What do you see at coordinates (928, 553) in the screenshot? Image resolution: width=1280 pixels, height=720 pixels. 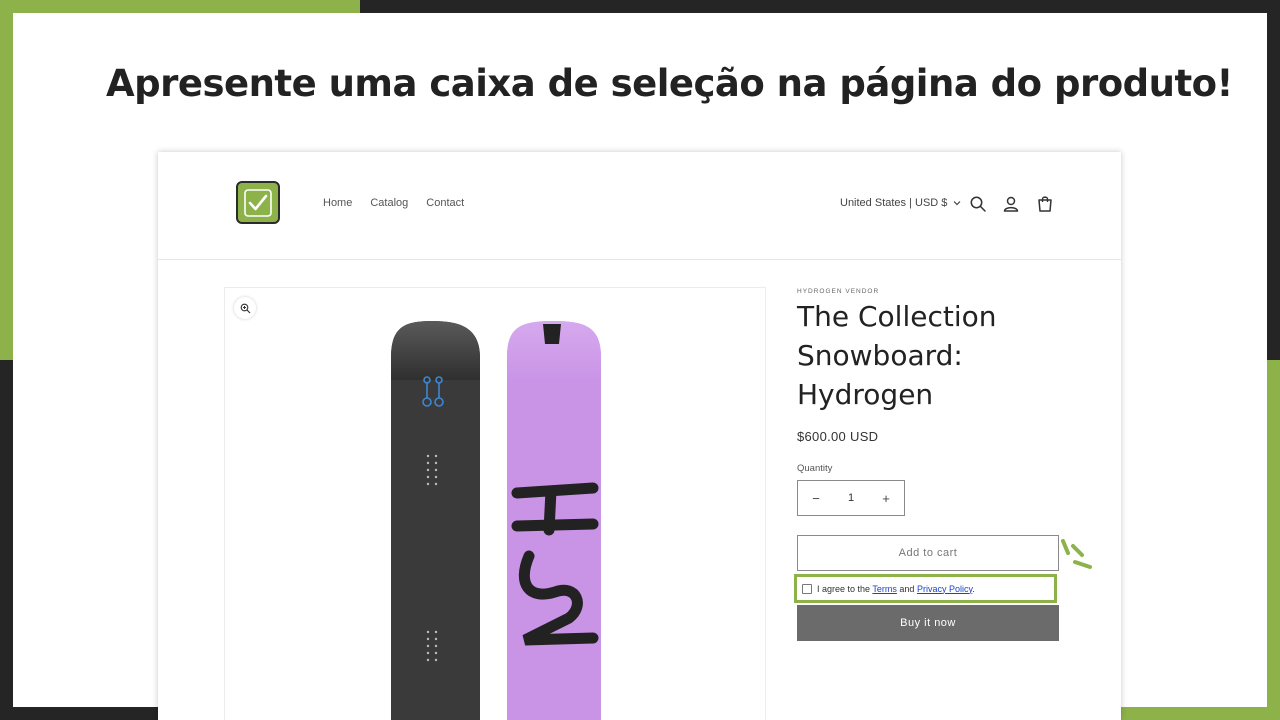 I see `add-to-cart-button: Add to cart` at bounding box center [928, 553].